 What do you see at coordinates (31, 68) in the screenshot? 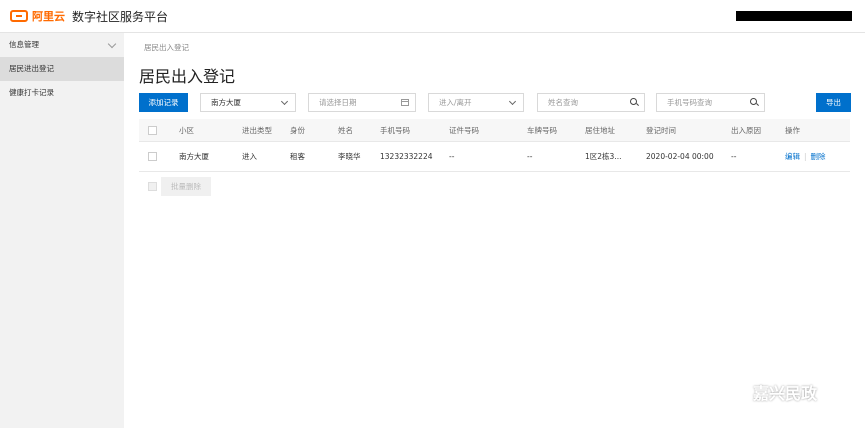
I see `sidebar-item-label: 居民进出登记` at bounding box center [31, 68].